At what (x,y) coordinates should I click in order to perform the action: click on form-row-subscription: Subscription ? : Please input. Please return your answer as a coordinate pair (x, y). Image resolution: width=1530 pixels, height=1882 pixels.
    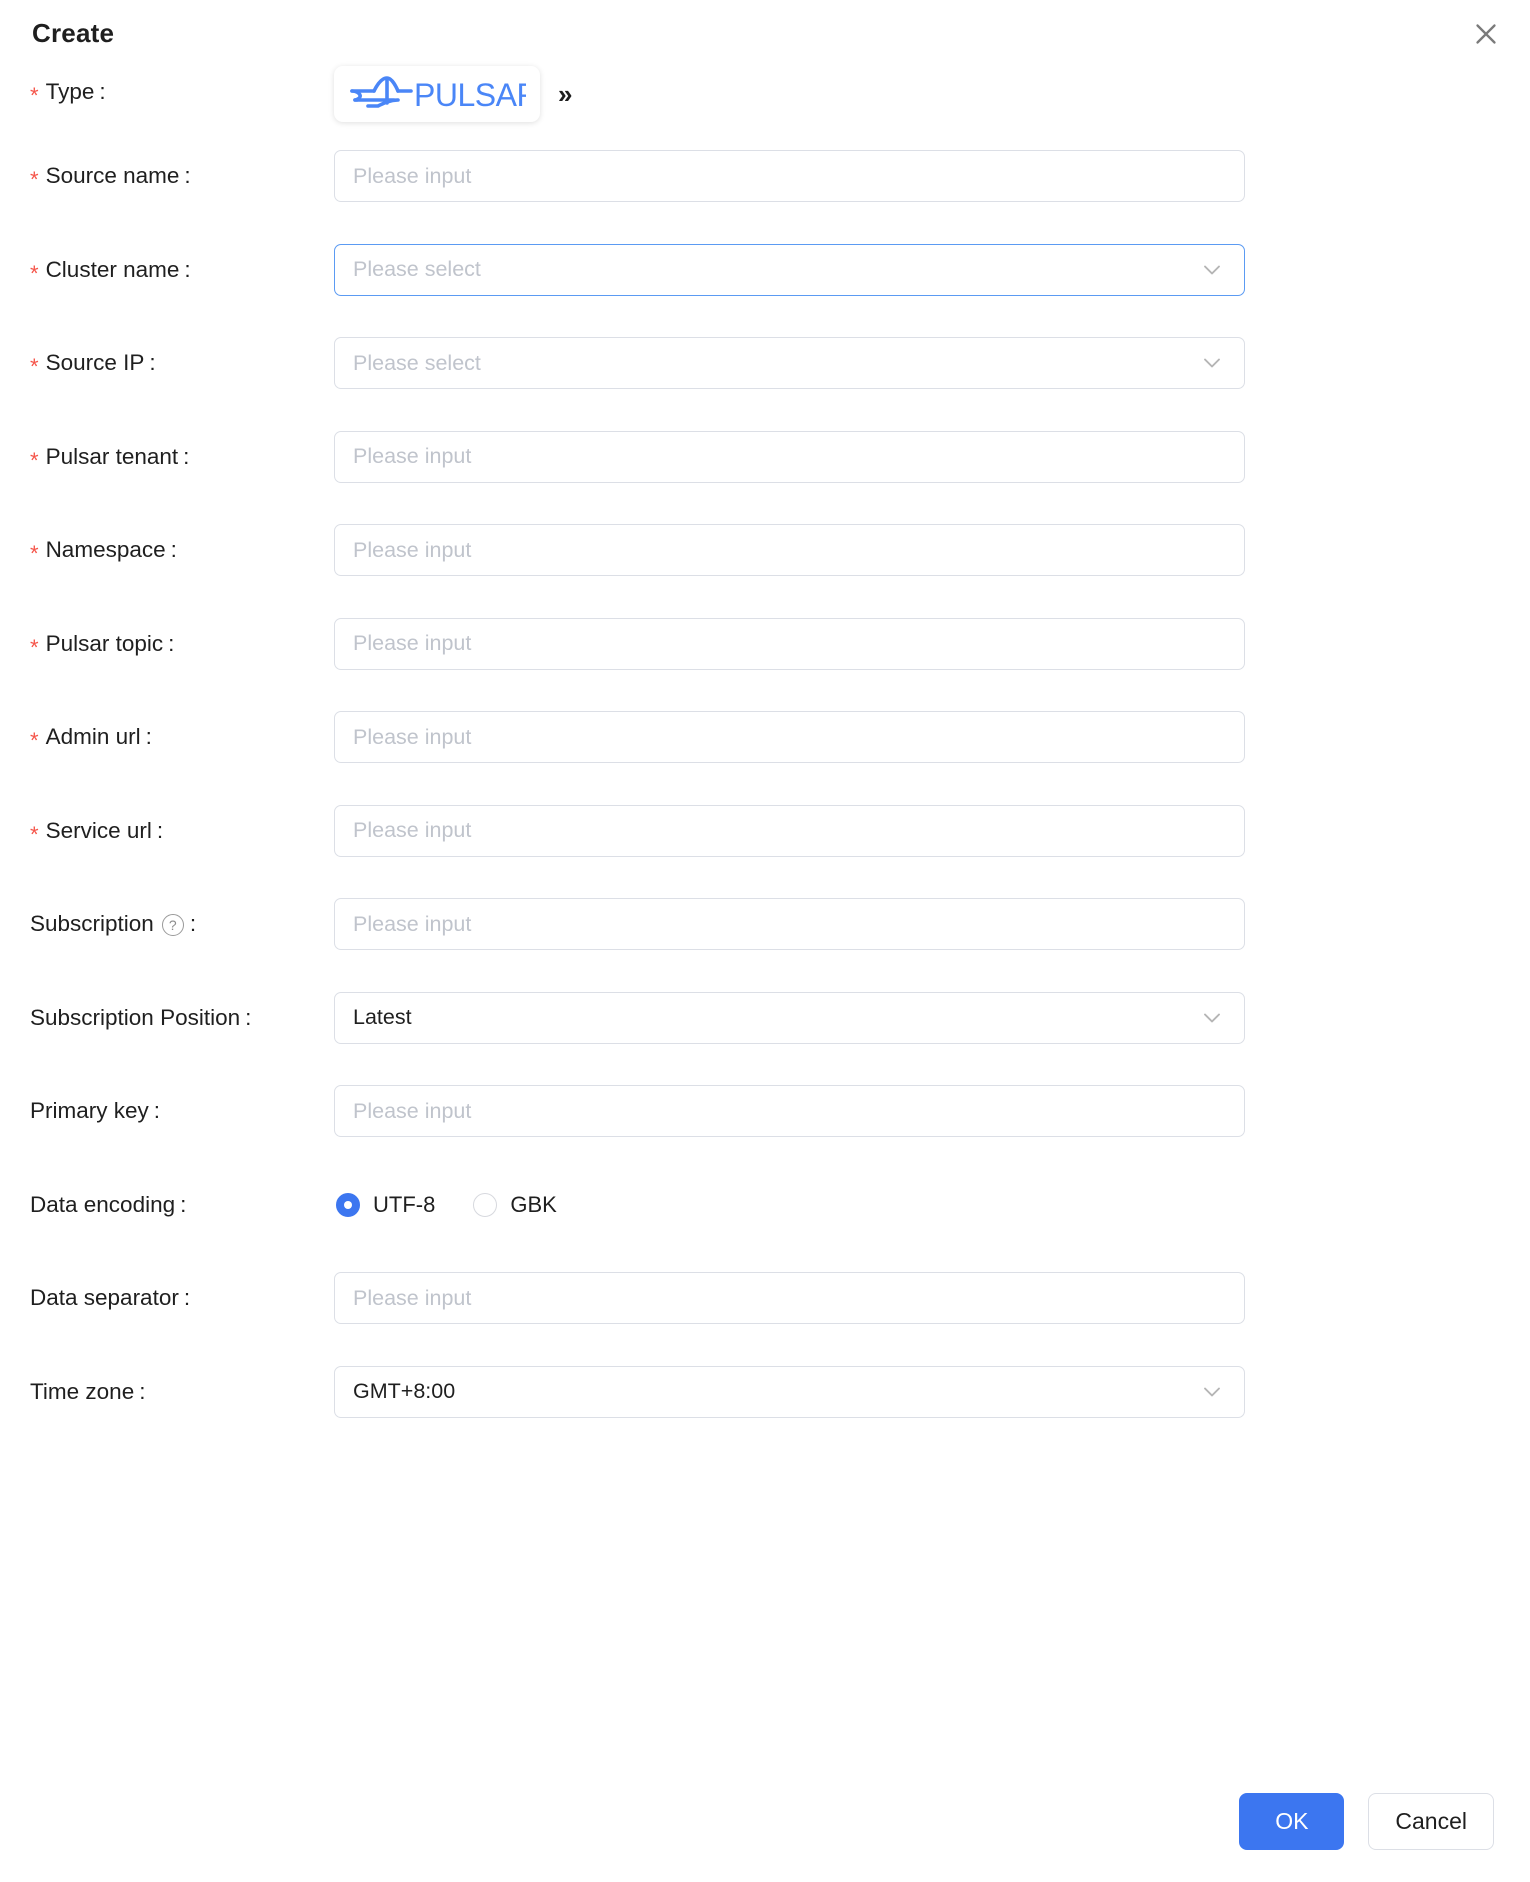
    Looking at the image, I should click on (747, 945).